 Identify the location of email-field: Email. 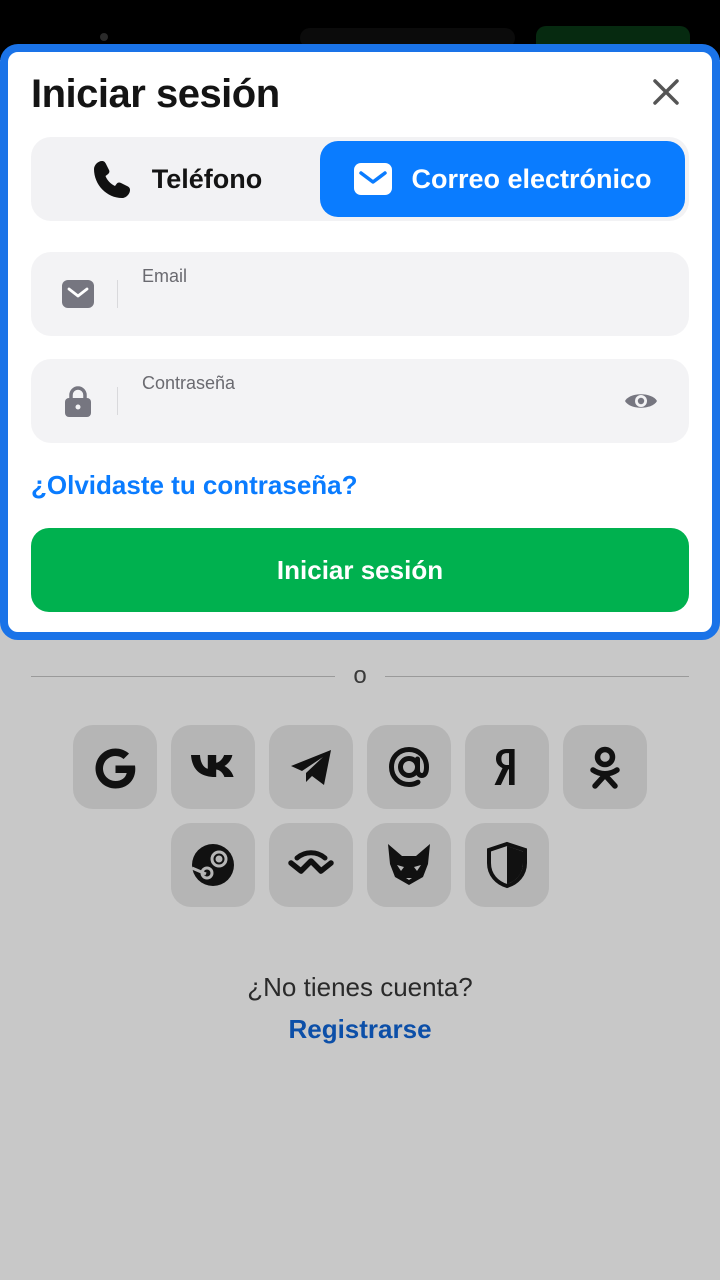
(360, 294).